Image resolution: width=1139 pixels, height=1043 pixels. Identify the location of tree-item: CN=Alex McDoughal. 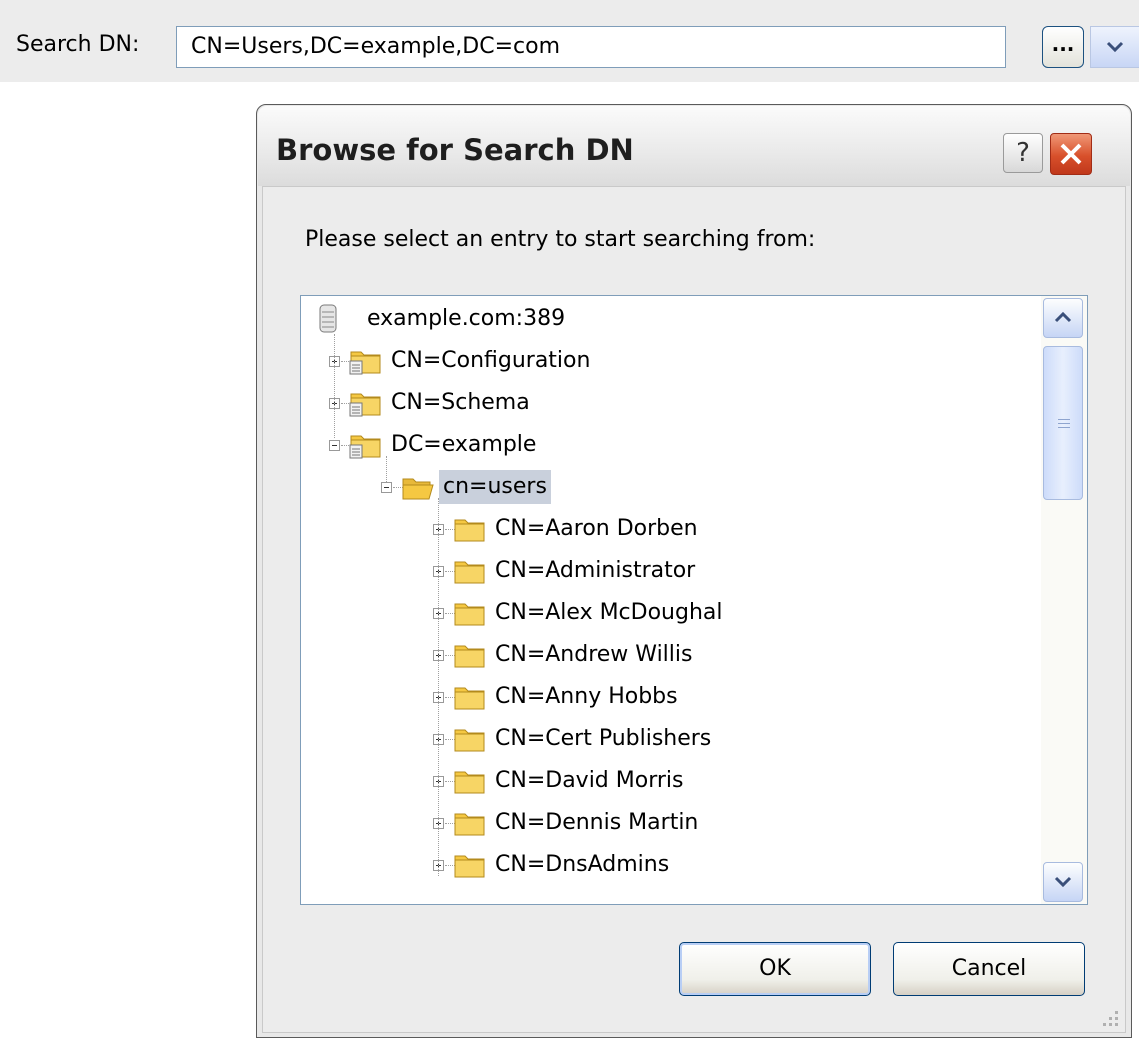
(580, 614).